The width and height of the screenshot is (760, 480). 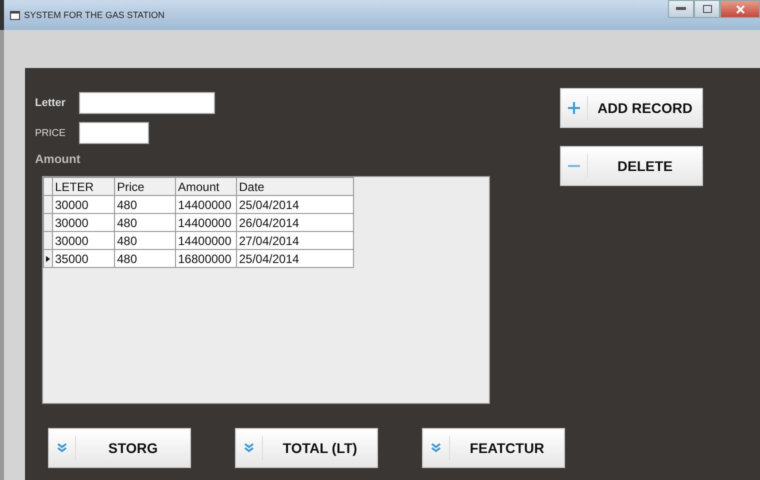 I want to click on minimize-button, so click(x=681, y=9).